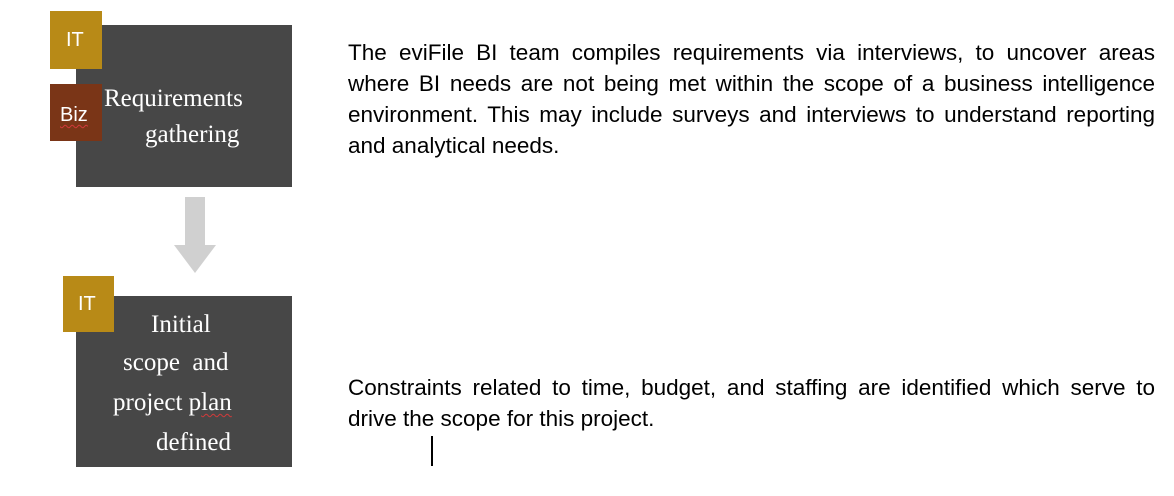 The height and width of the screenshot is (496, 1174). I want to click on step-1-line-2: gathering, so click(192, 134).